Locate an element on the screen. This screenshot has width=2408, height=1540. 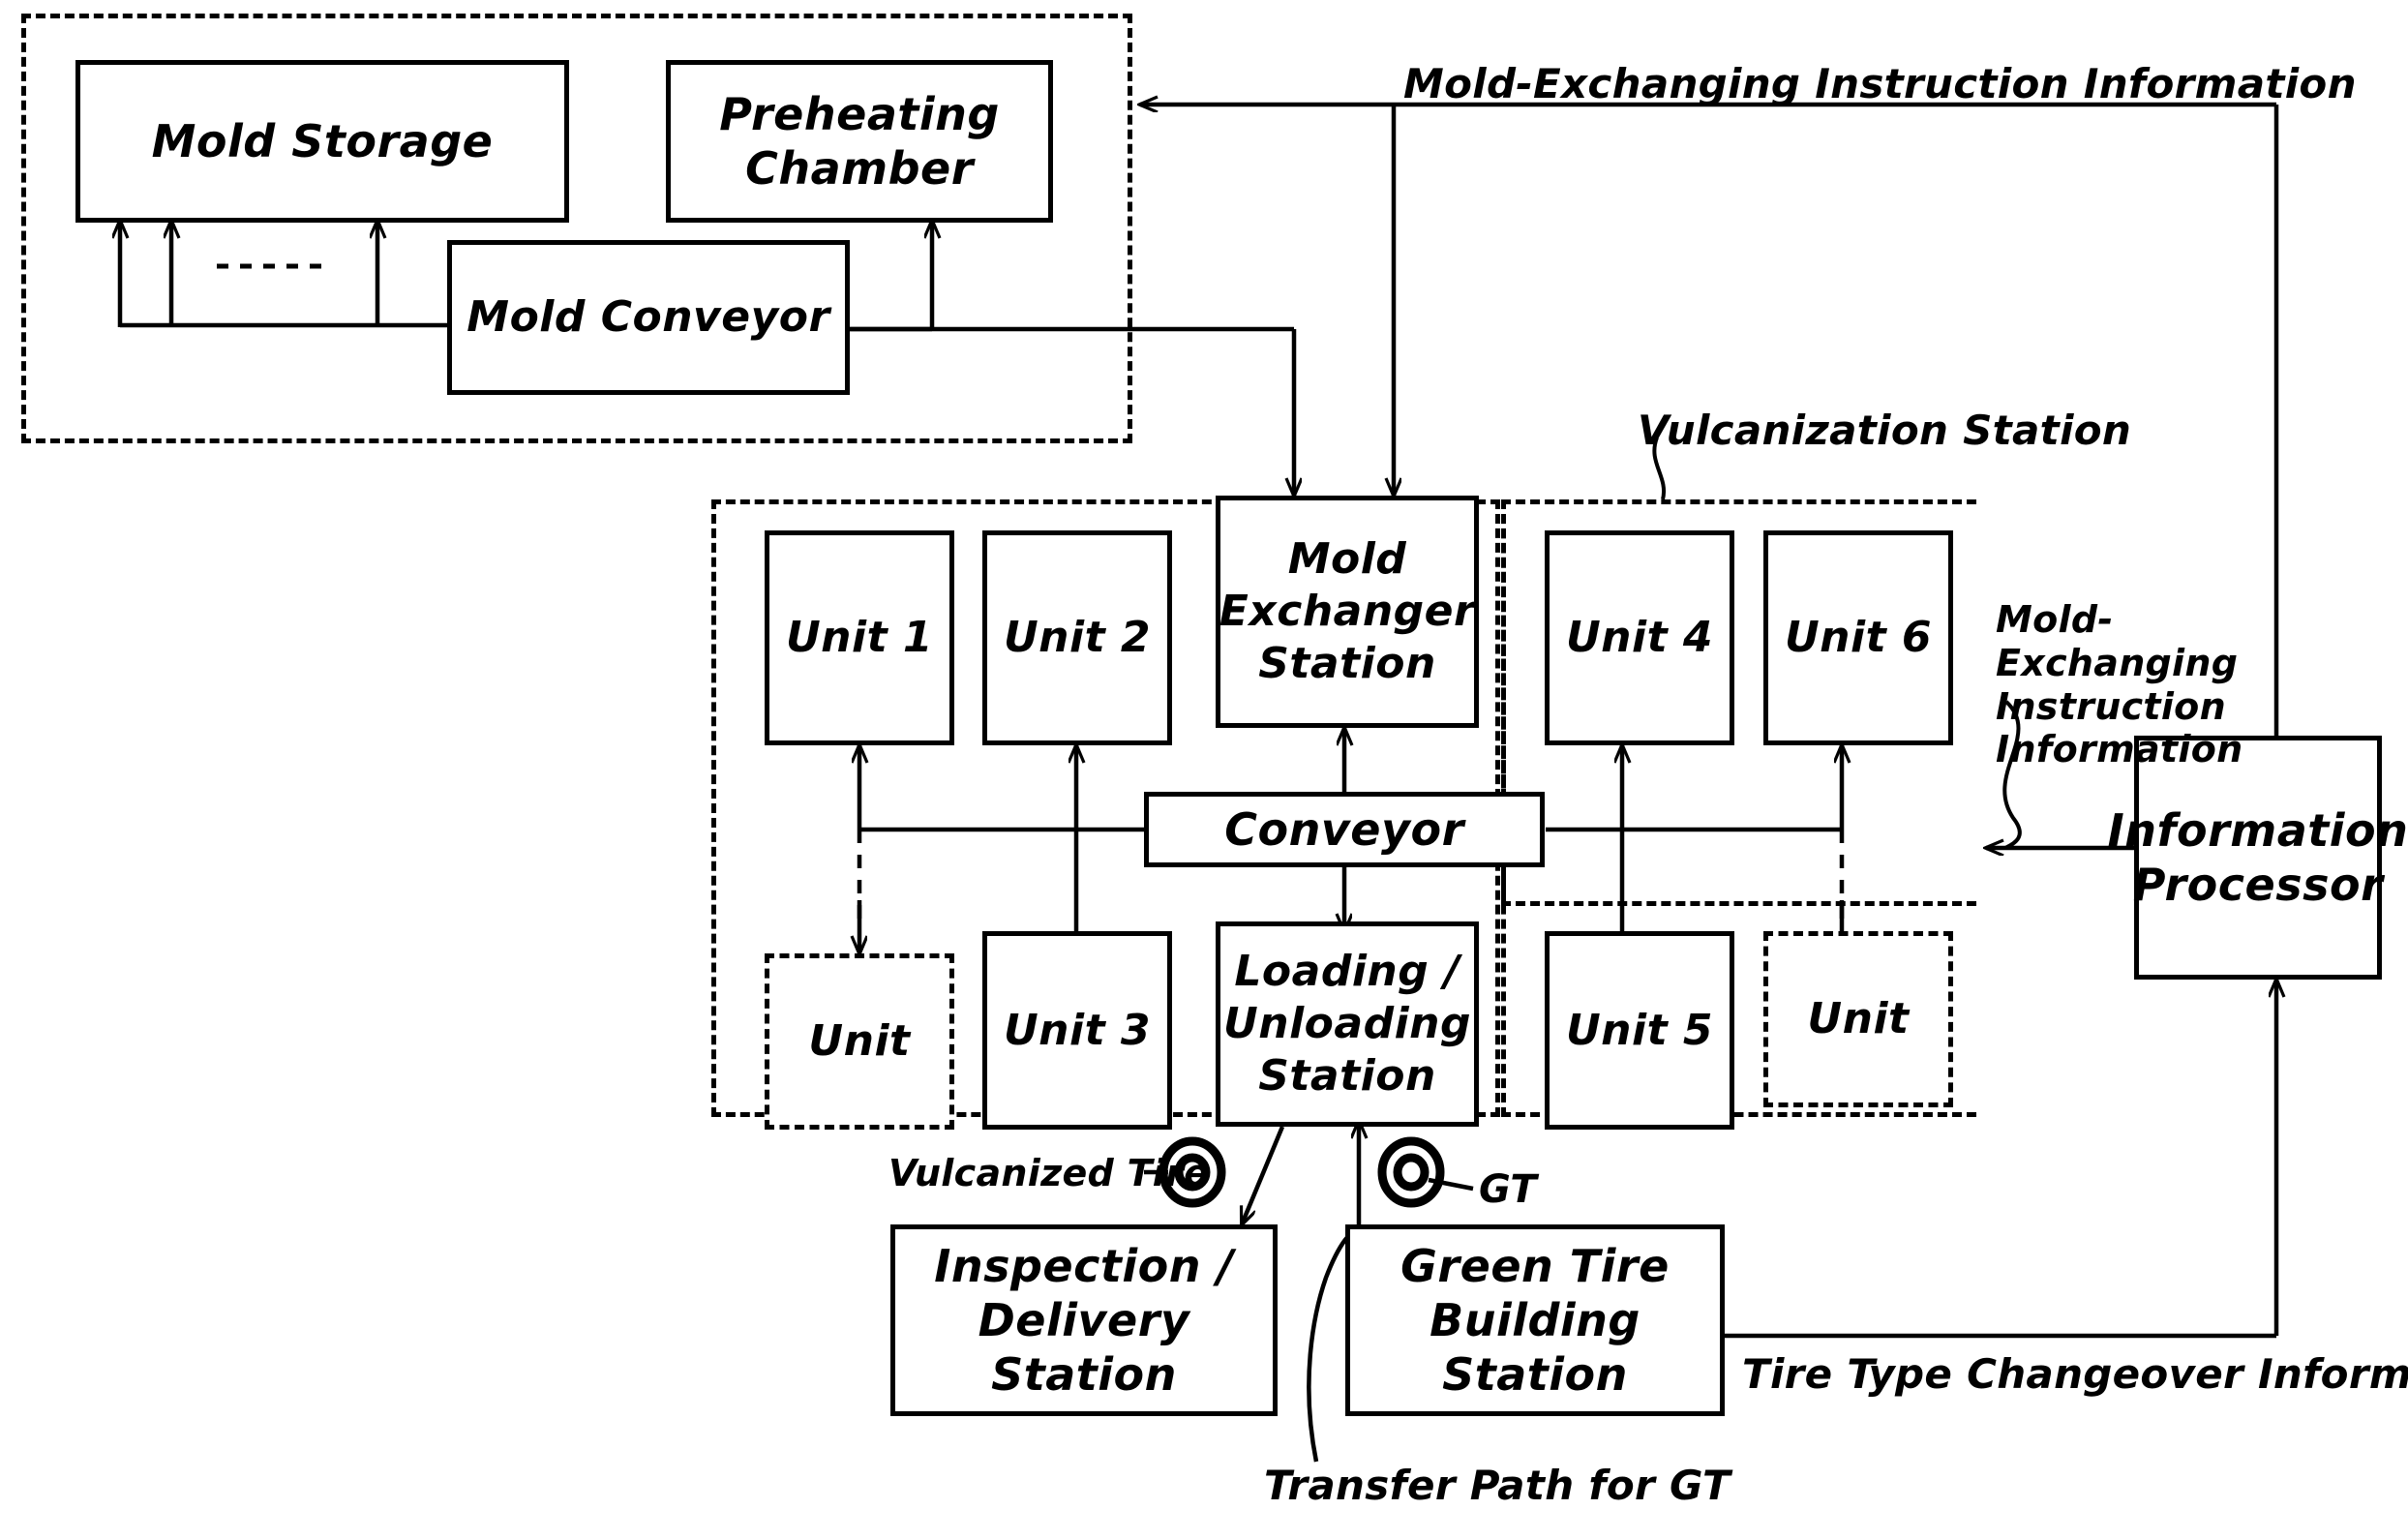
box-information-processor: Information Processor is located at coordinates (2258, 858).